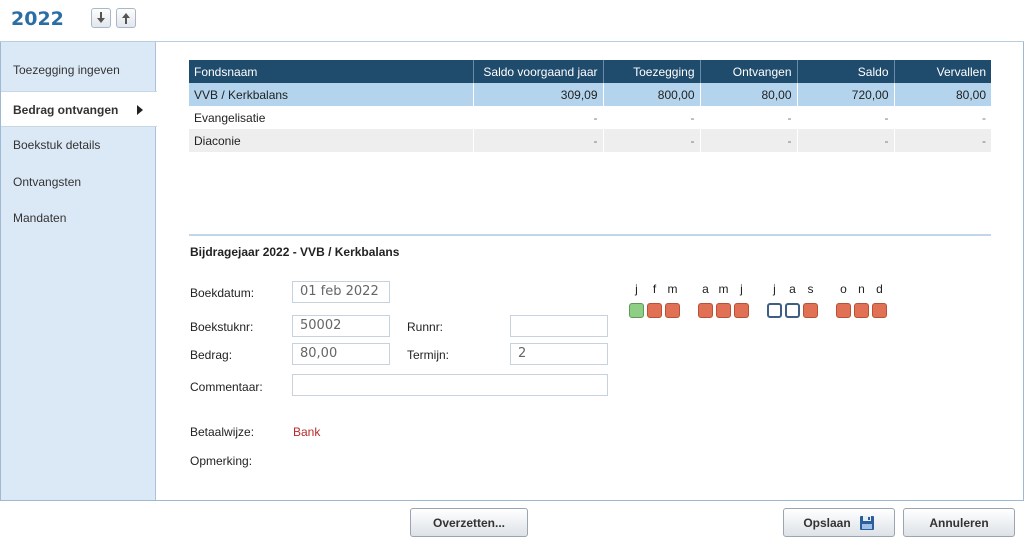 This screenshot has width=1024, height=542. I want to click on column-header: Toezegging, so click(651, 71).